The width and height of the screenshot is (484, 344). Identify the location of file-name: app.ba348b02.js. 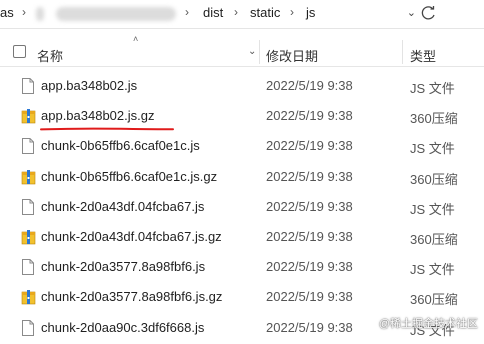
(89, 85).